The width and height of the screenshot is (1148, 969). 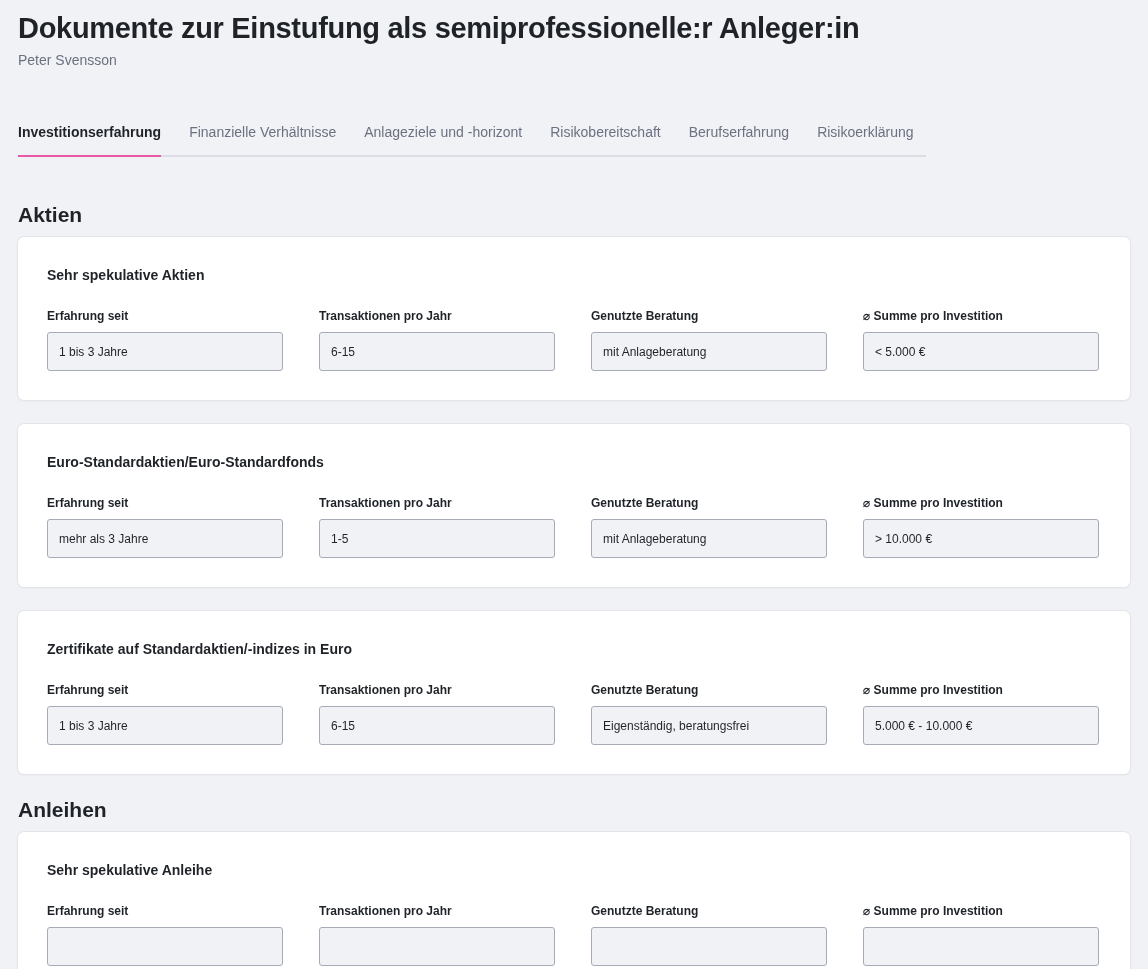 I want to click on input-field: Eigenständig, beratungsfrei, so click(x=709, y=725).